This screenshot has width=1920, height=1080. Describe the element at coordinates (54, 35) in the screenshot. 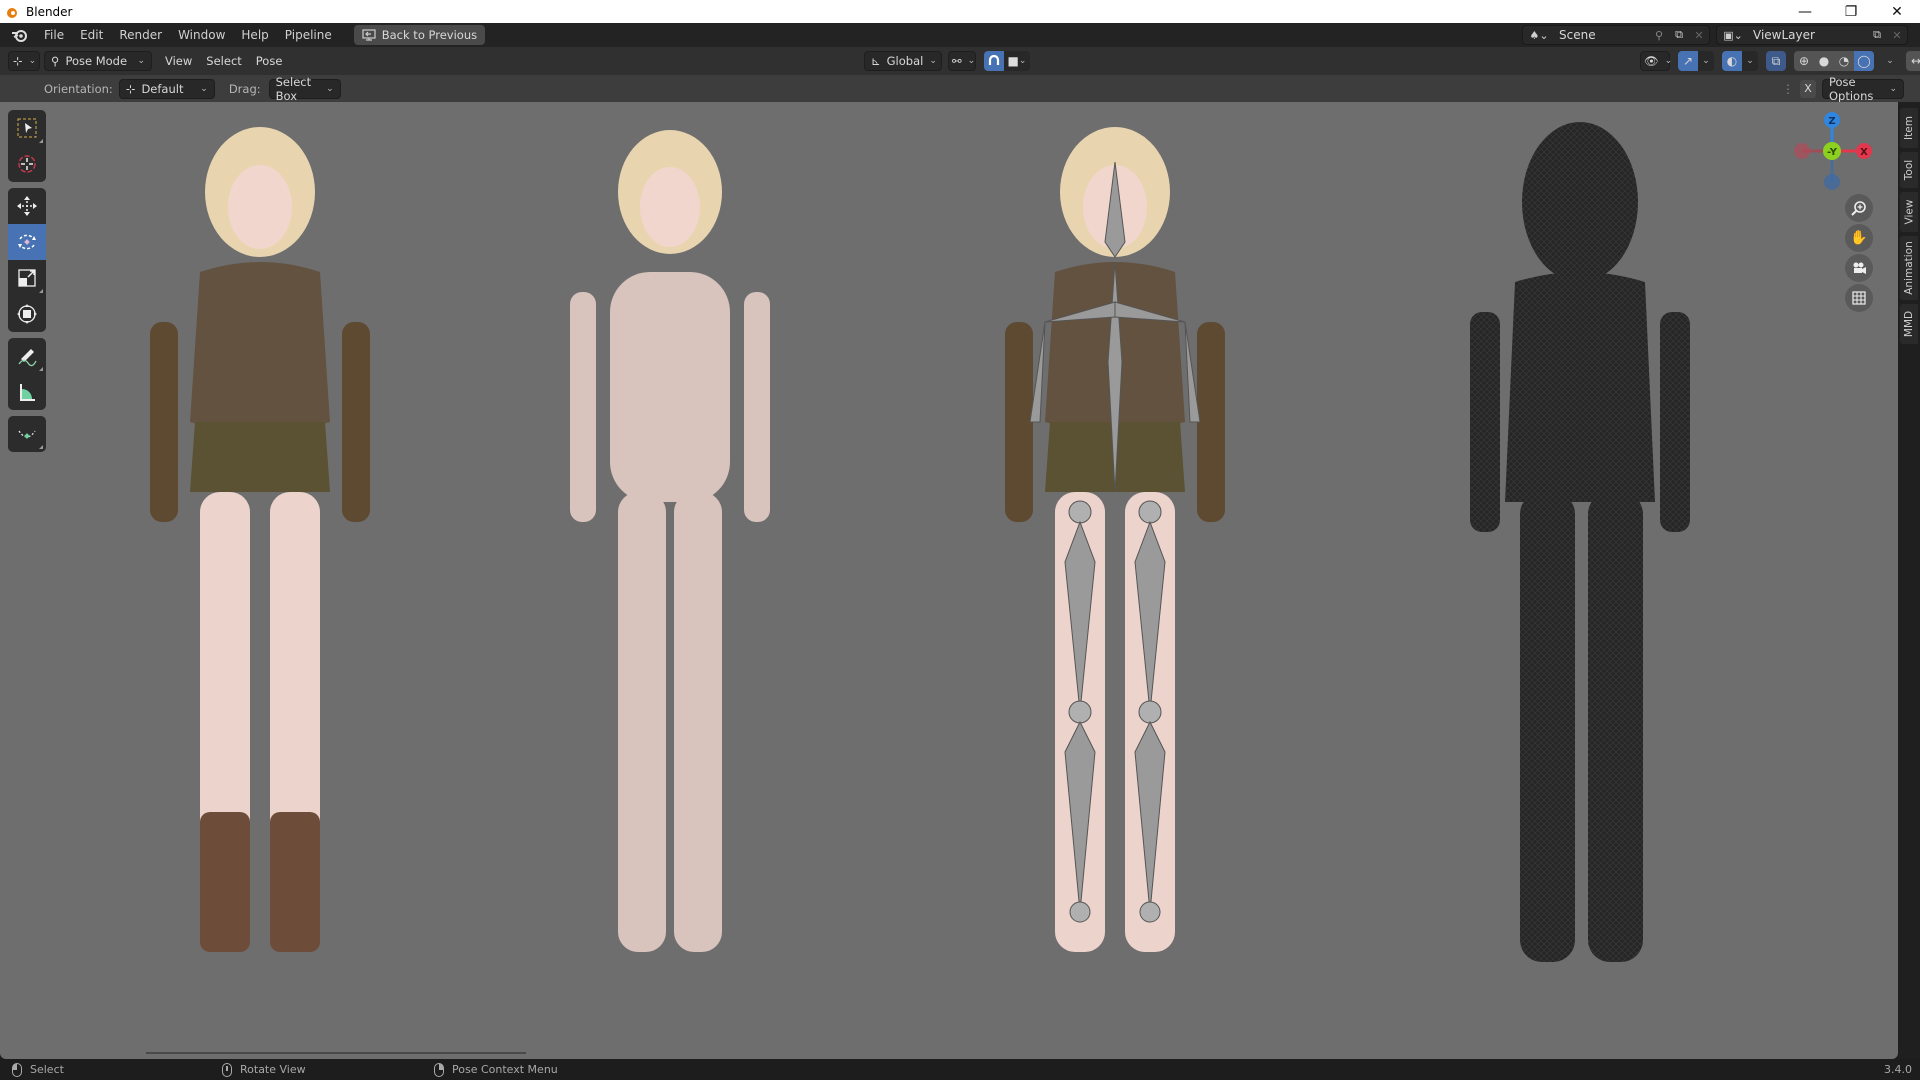

I see `menu-file: File` at that location.